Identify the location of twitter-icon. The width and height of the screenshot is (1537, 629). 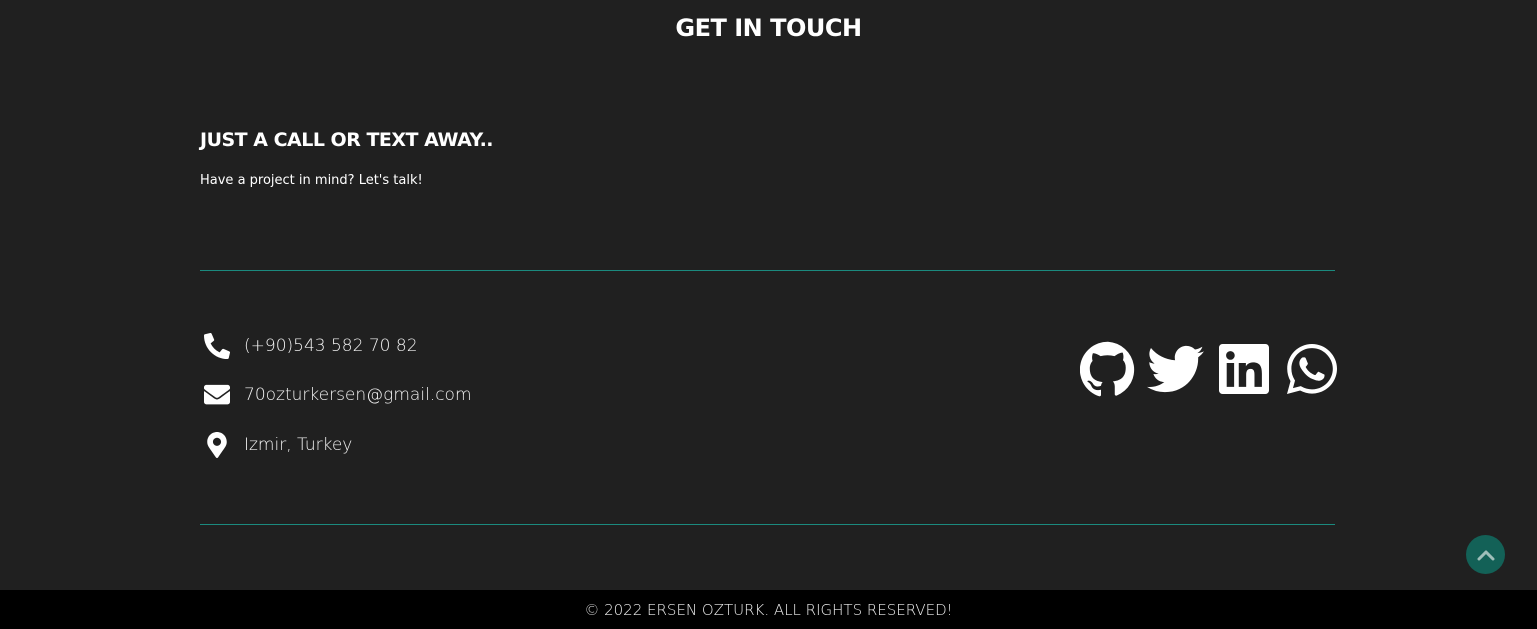
(1175, 368).